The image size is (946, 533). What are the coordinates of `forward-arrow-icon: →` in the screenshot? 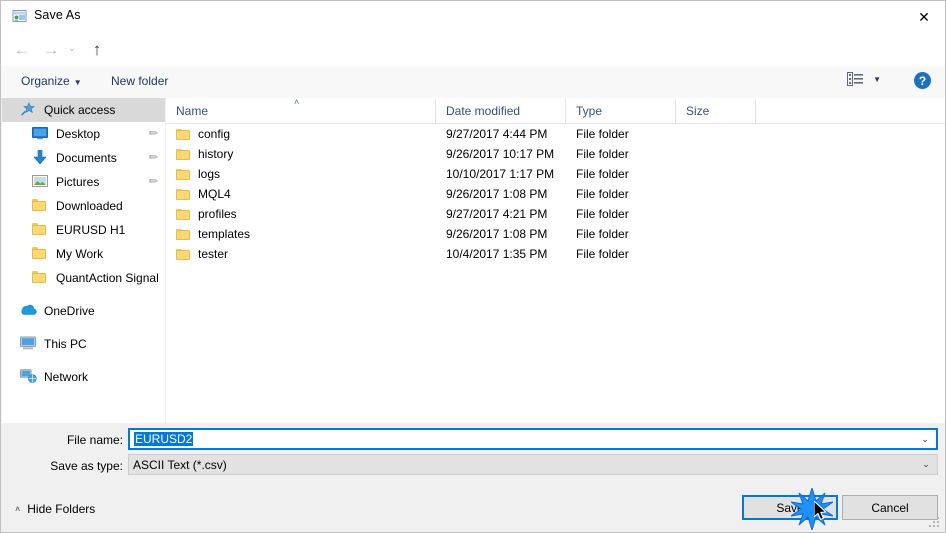 It's located at (51, 49).